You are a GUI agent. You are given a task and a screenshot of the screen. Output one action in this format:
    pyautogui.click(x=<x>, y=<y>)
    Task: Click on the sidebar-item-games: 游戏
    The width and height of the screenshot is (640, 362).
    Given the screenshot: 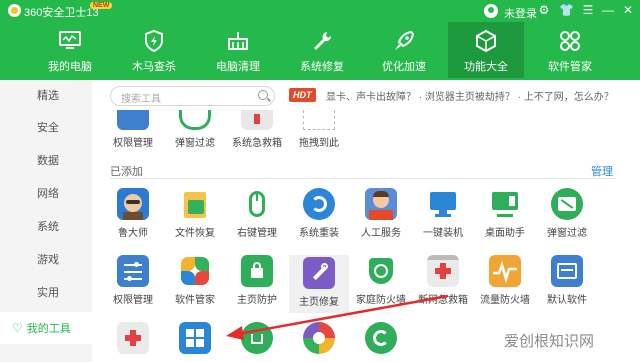 What is the action you would take?
    pyautogui.click(x=46, y=260)
    